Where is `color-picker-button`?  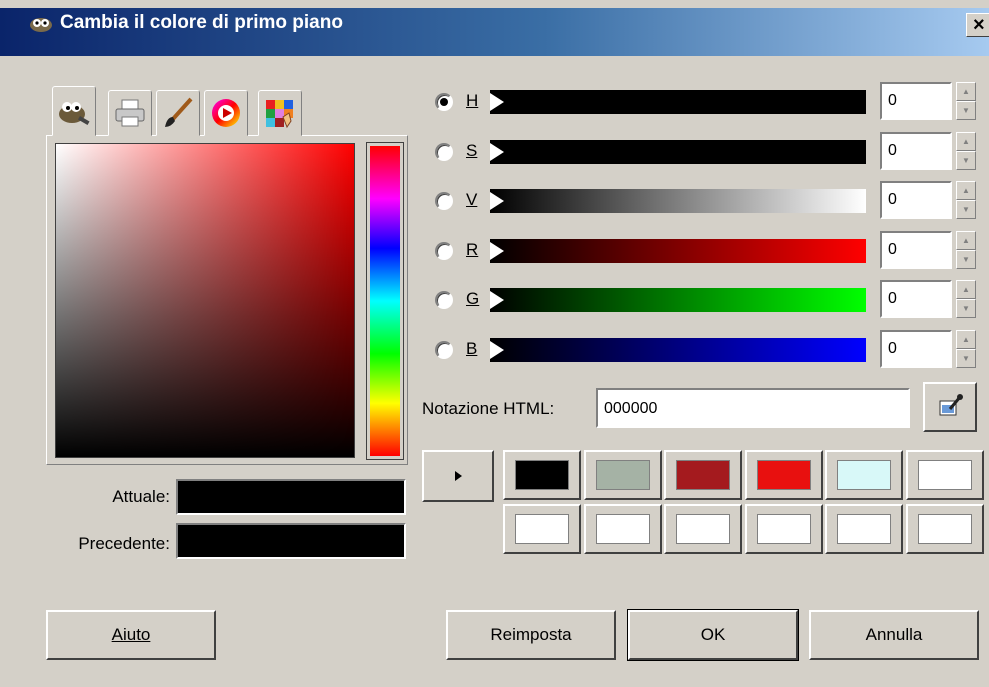 color-picker-button is located at coordinates (950, 407).